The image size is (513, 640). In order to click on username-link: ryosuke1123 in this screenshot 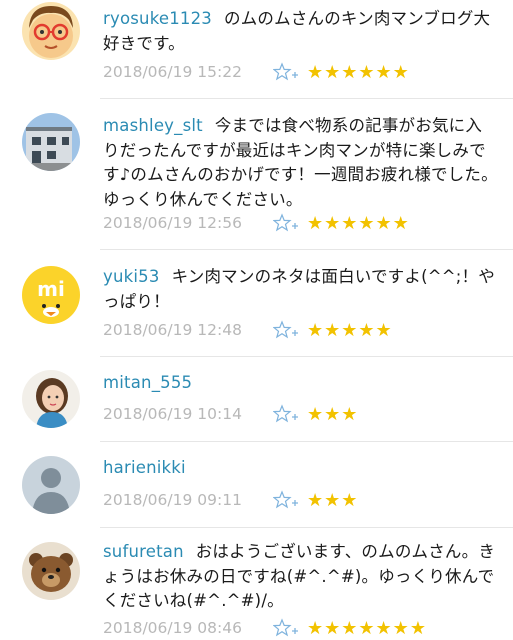, I will do `click(157, 18)`.